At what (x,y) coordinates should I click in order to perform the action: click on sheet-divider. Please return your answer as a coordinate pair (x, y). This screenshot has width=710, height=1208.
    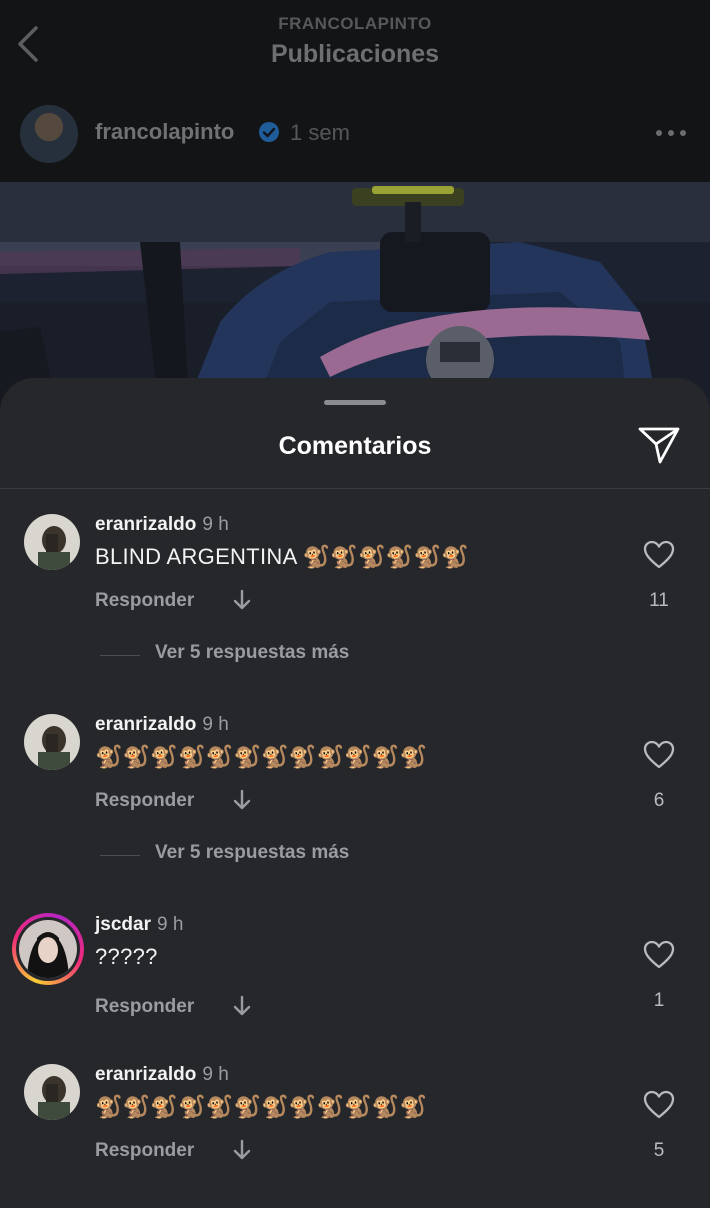
    Looking at the image, I should click on (355, 488).